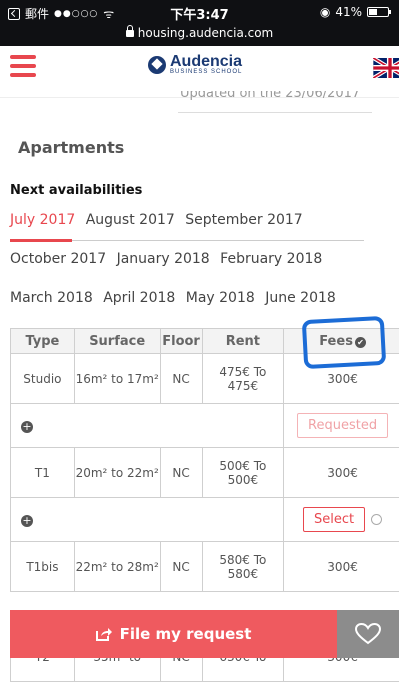 The width and height of the screenshot is (399, 699). I want to click on month-tabs-row-1: July 2017 August 2017 September 2017, so click(159, 220).